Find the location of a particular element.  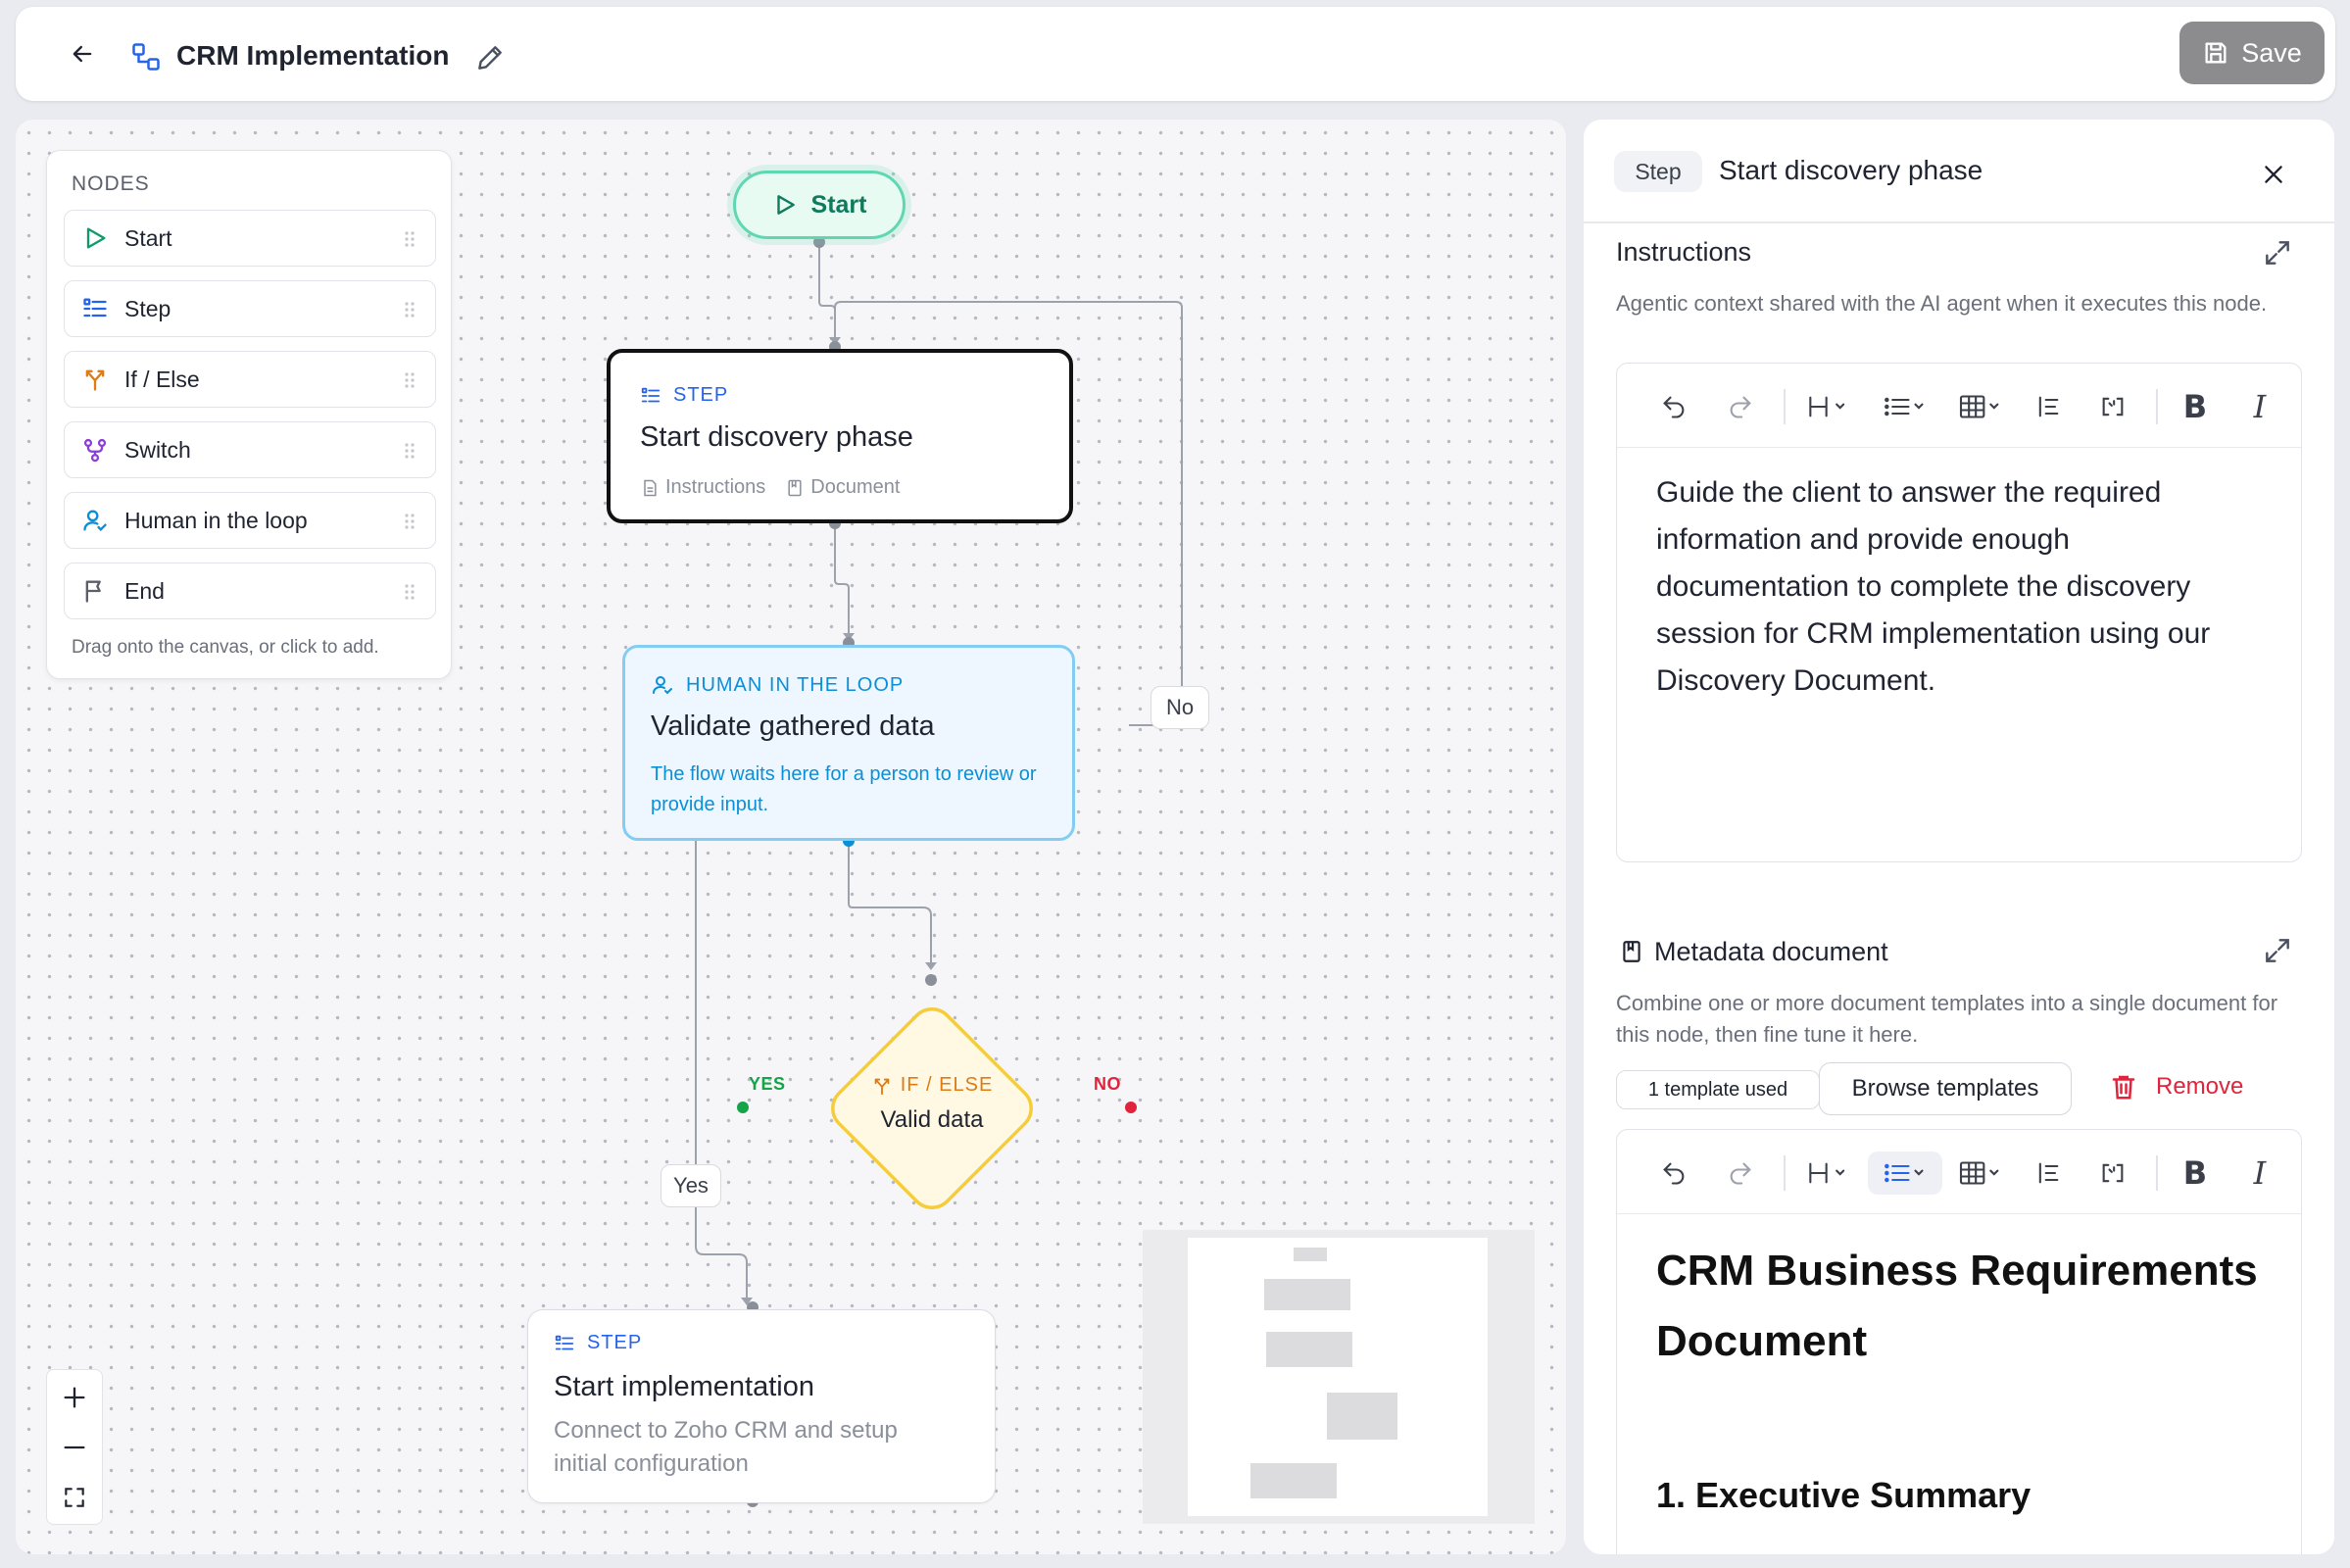

decision-node-content: IF / ELSE Valid data is located at coordinates (932, 1104).